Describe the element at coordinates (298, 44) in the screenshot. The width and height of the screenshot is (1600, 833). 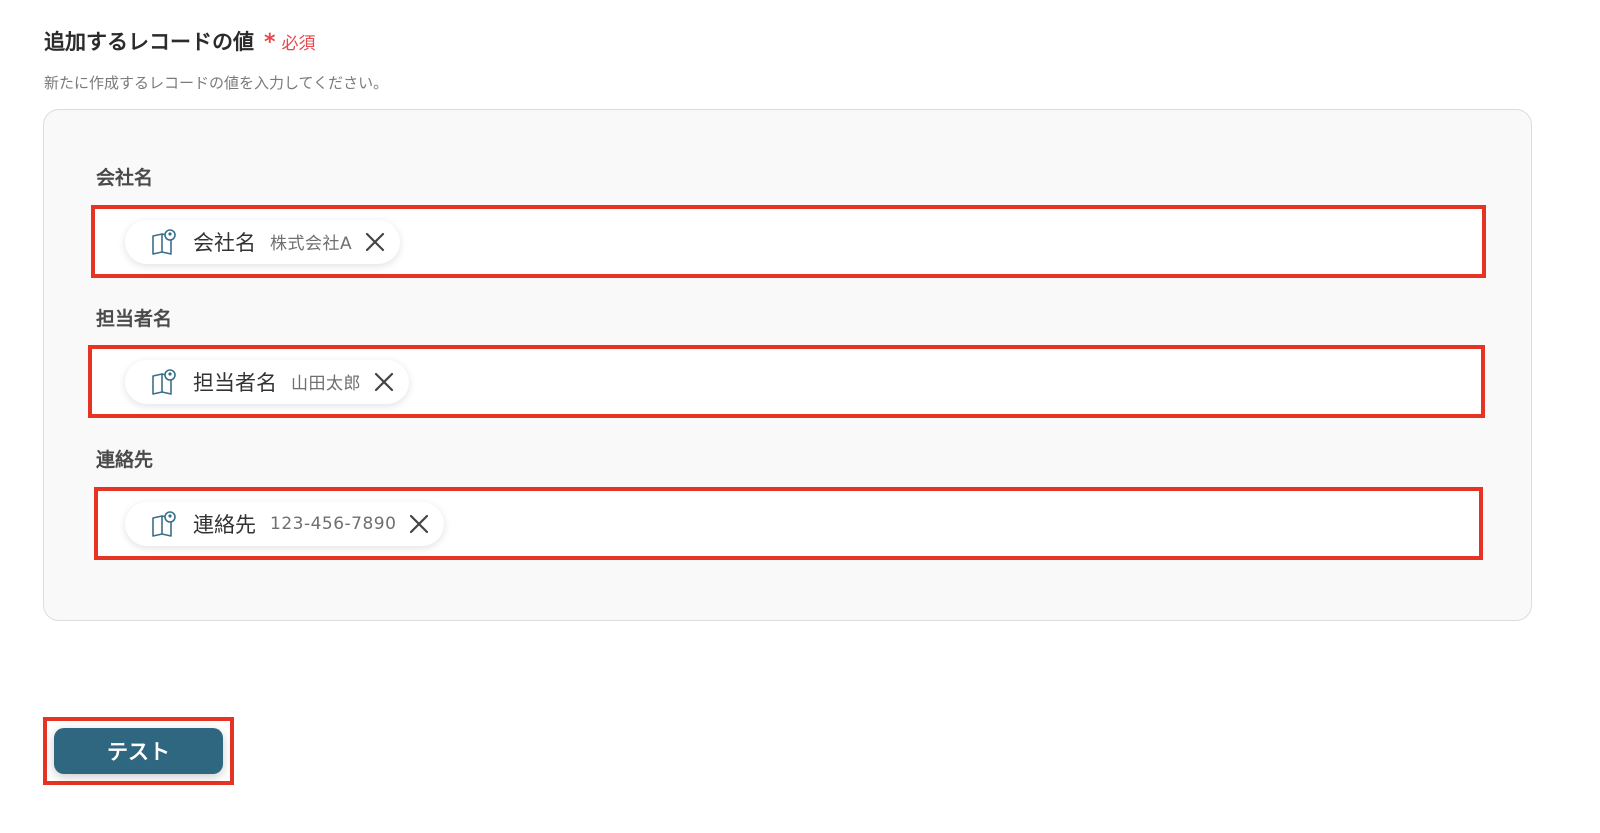
I see `required-label: 必須` at that location.